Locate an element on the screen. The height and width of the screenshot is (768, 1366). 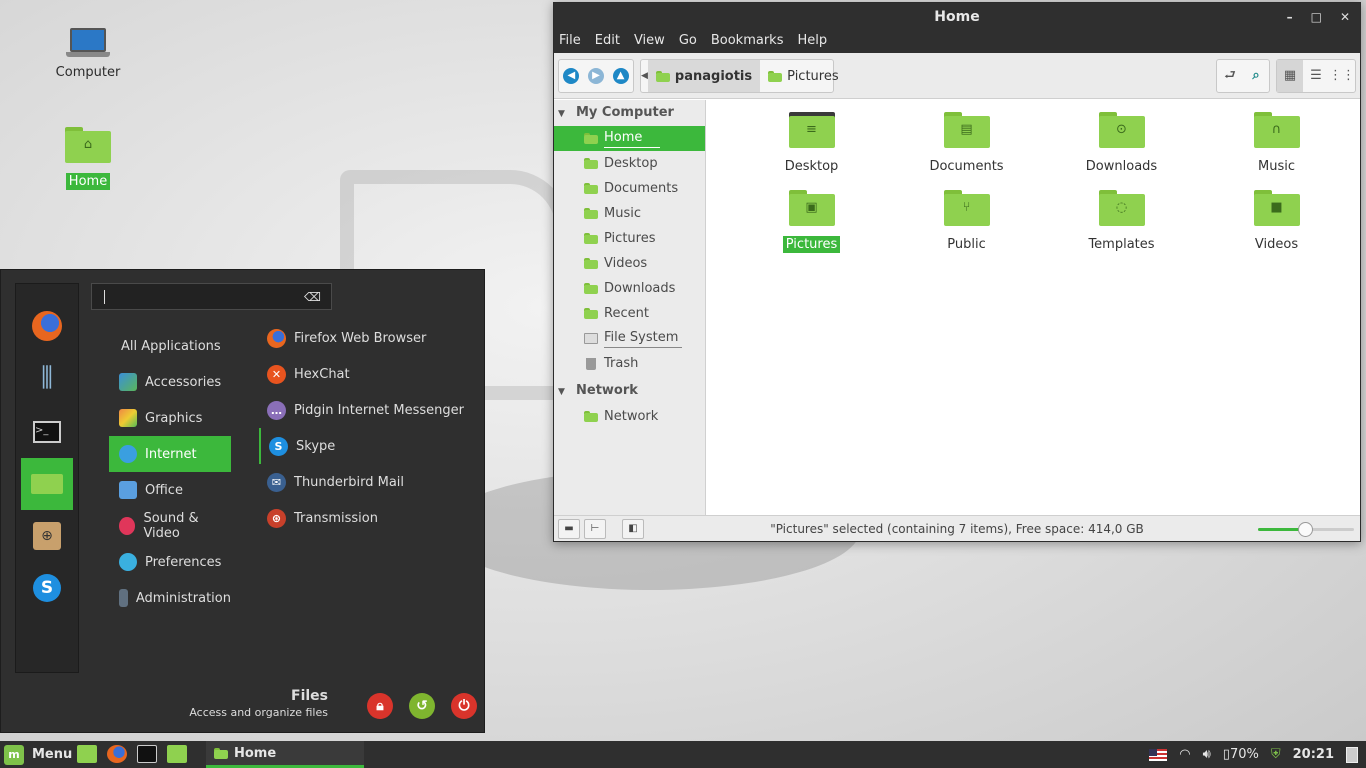
breadcrumb-item-panagiotis: panagiotis is located at coordinates (704, 76).